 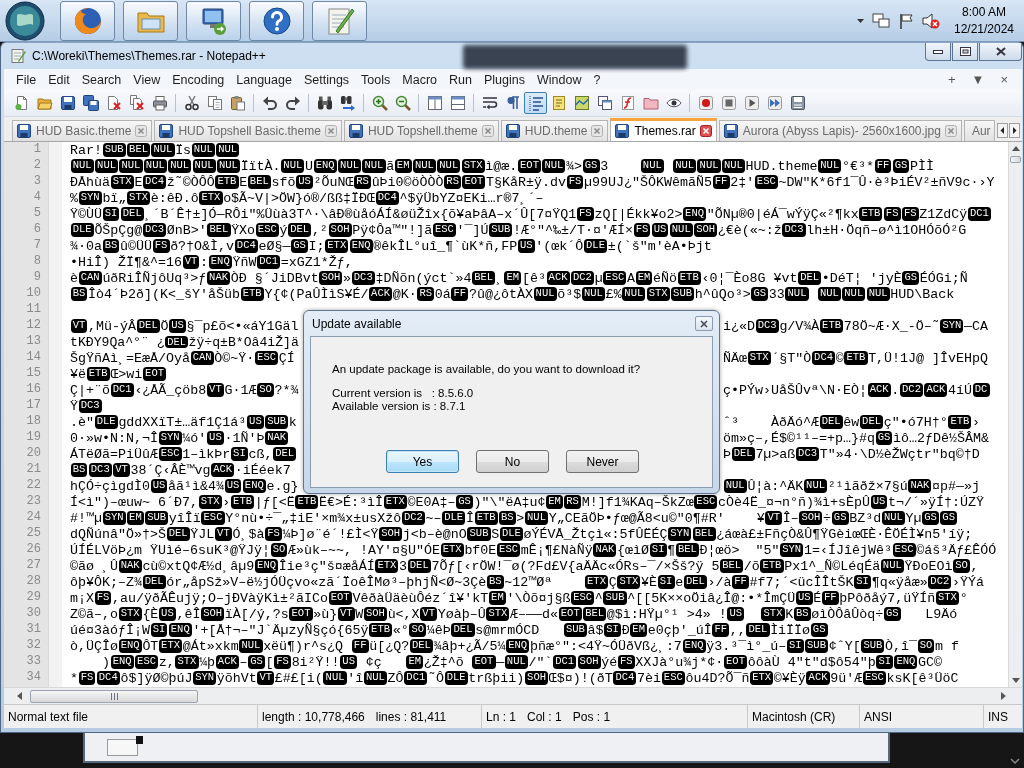 I want to click on code-text: ©ãø ¸Û, so click(x=94, y=566).